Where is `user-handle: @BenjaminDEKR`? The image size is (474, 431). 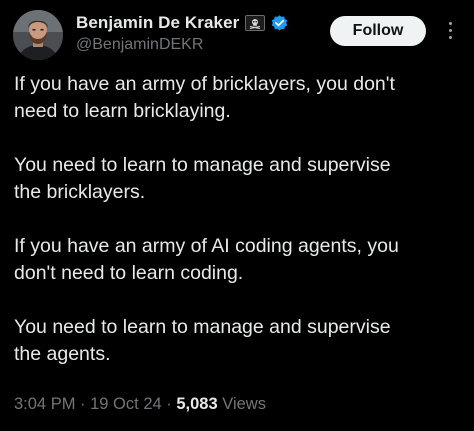
user-handle: @BenjaminDEKR is located at coordinates (182, 45).